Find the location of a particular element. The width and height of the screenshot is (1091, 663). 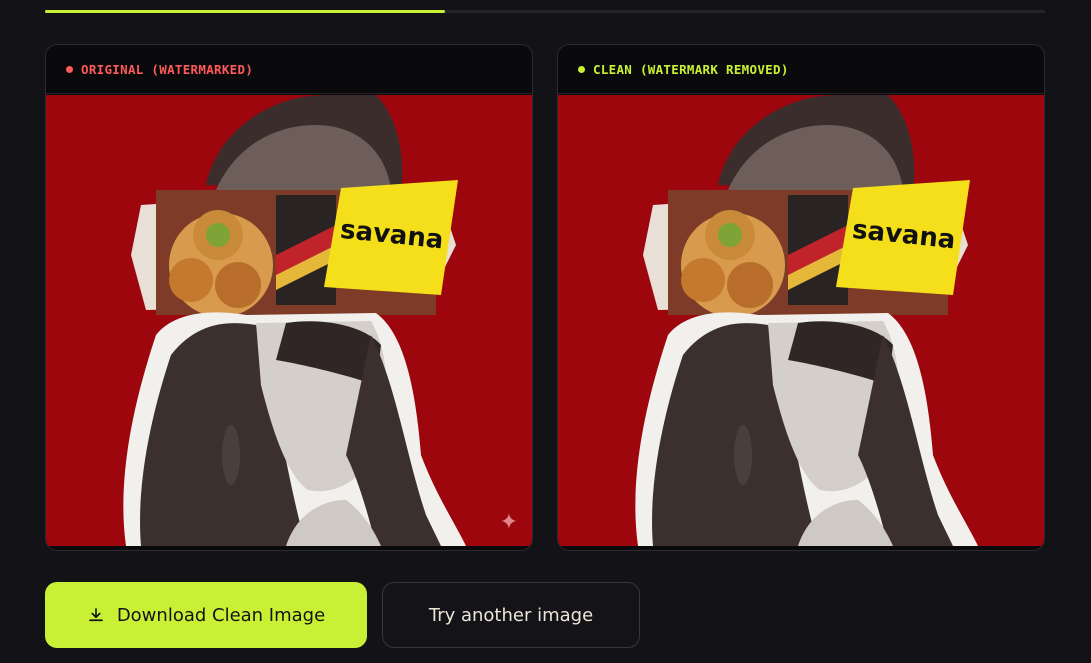

original-panel-header: ORIGINAL (WATERMARKED) is located at coordinates (289, 69).